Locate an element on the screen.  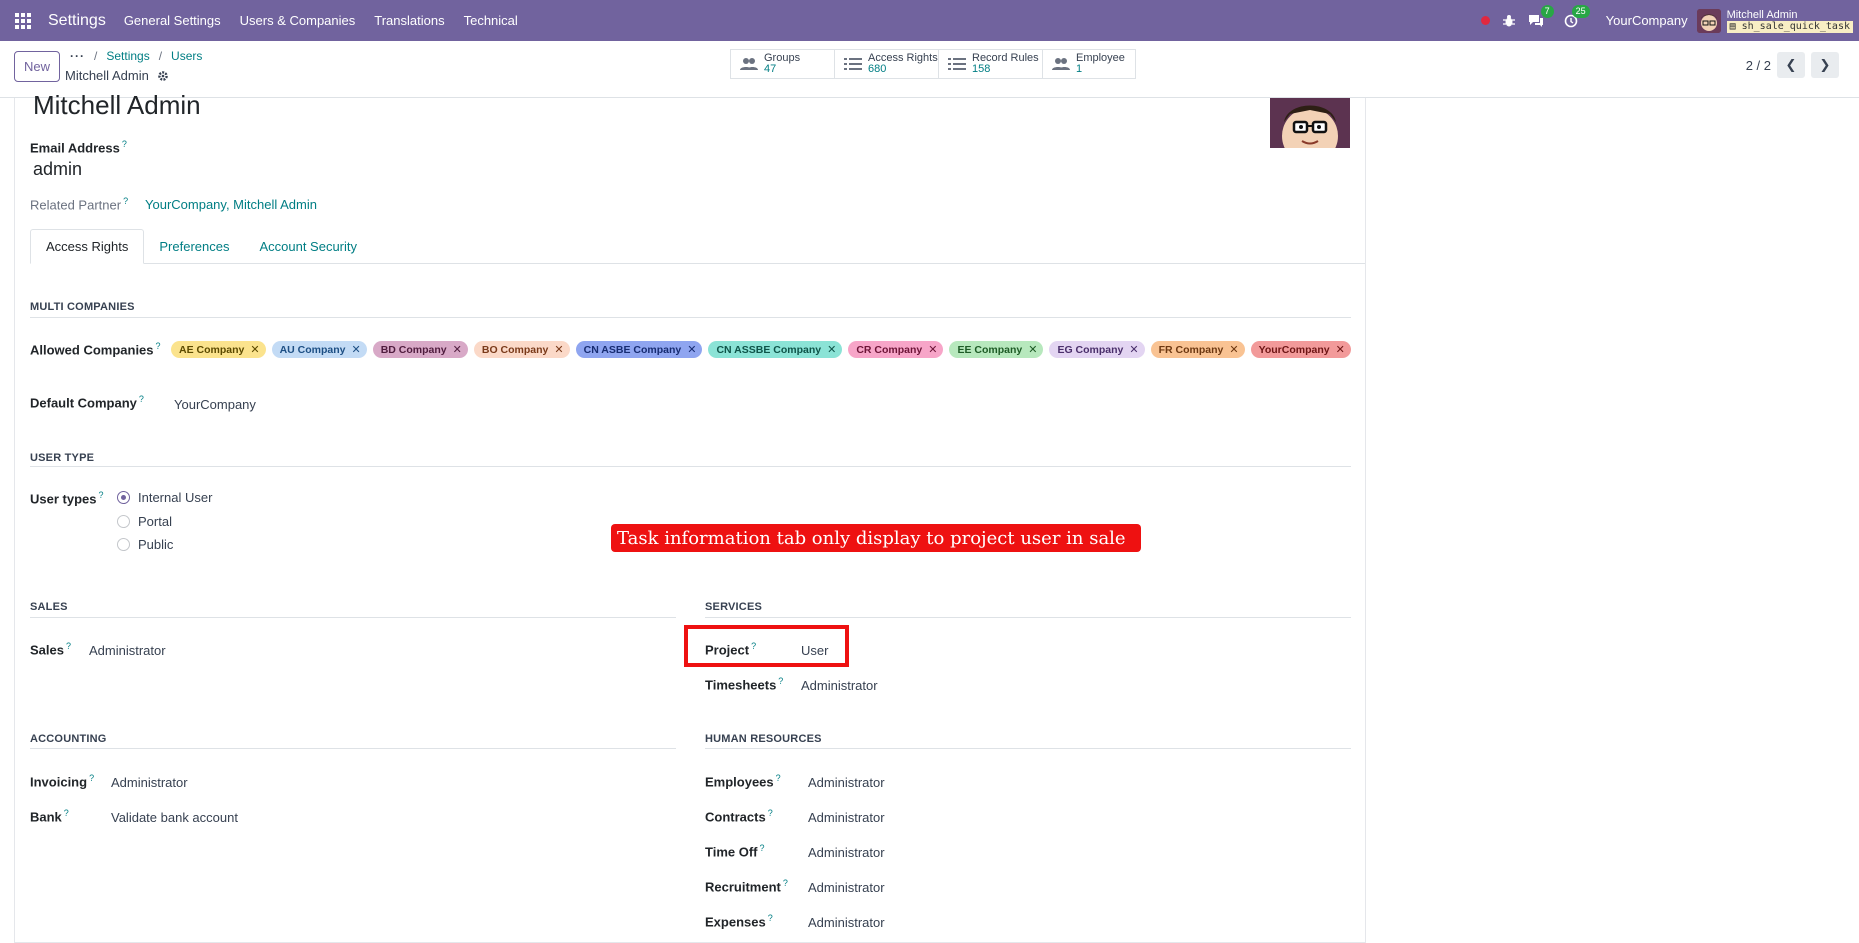
related-partner-link: YourCompany, Mitchell Admin is located at coordinates (231, 204).